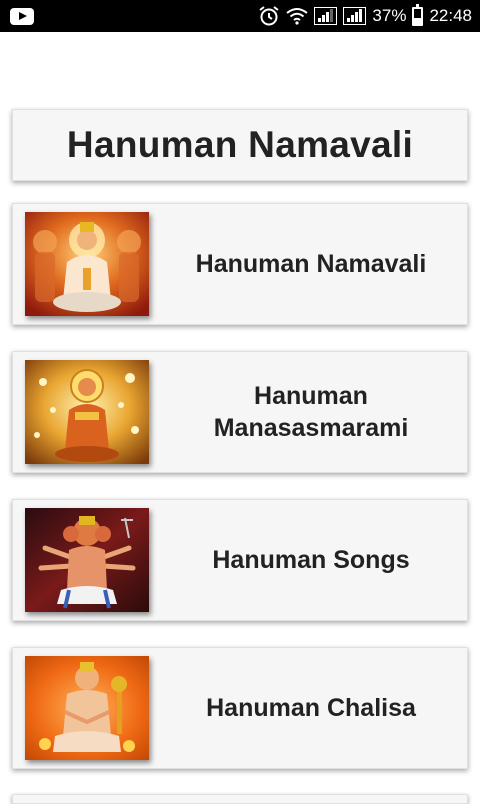 This screenshot has width=480, height=804. I want to click on battery-percent: 37%, so click(389, 15).